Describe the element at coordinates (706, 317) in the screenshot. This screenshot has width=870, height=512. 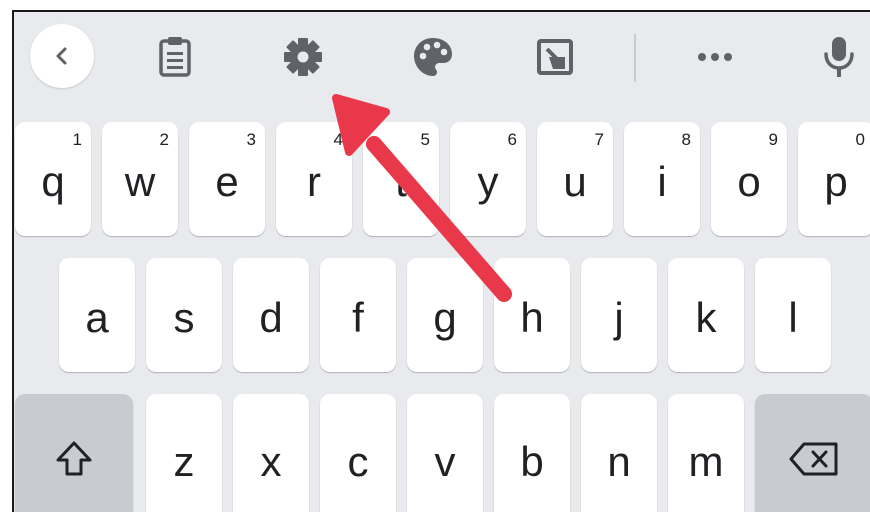
I see `key-label: k` at that location.